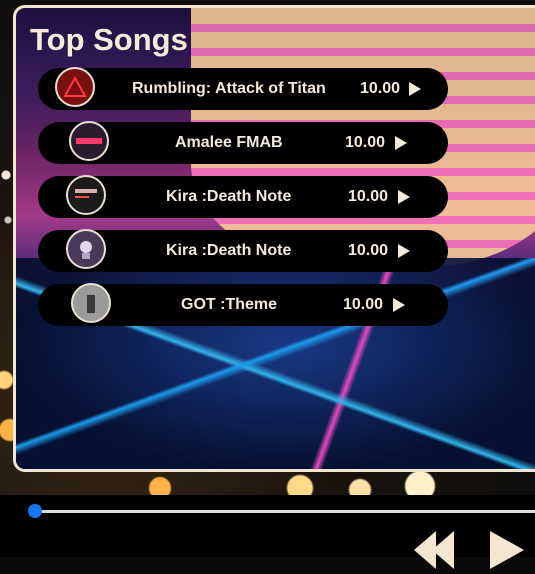 Image resolution: width=535 pixels, height=574 pixels. I want to click on song-title: GOT :Theme, so click(229, 304).